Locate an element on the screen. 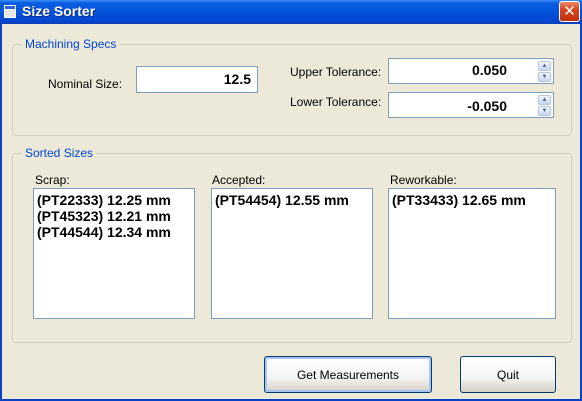 This screenshot has width=582, height=401. close-button: ✕ is located at coordinates (569, 11).